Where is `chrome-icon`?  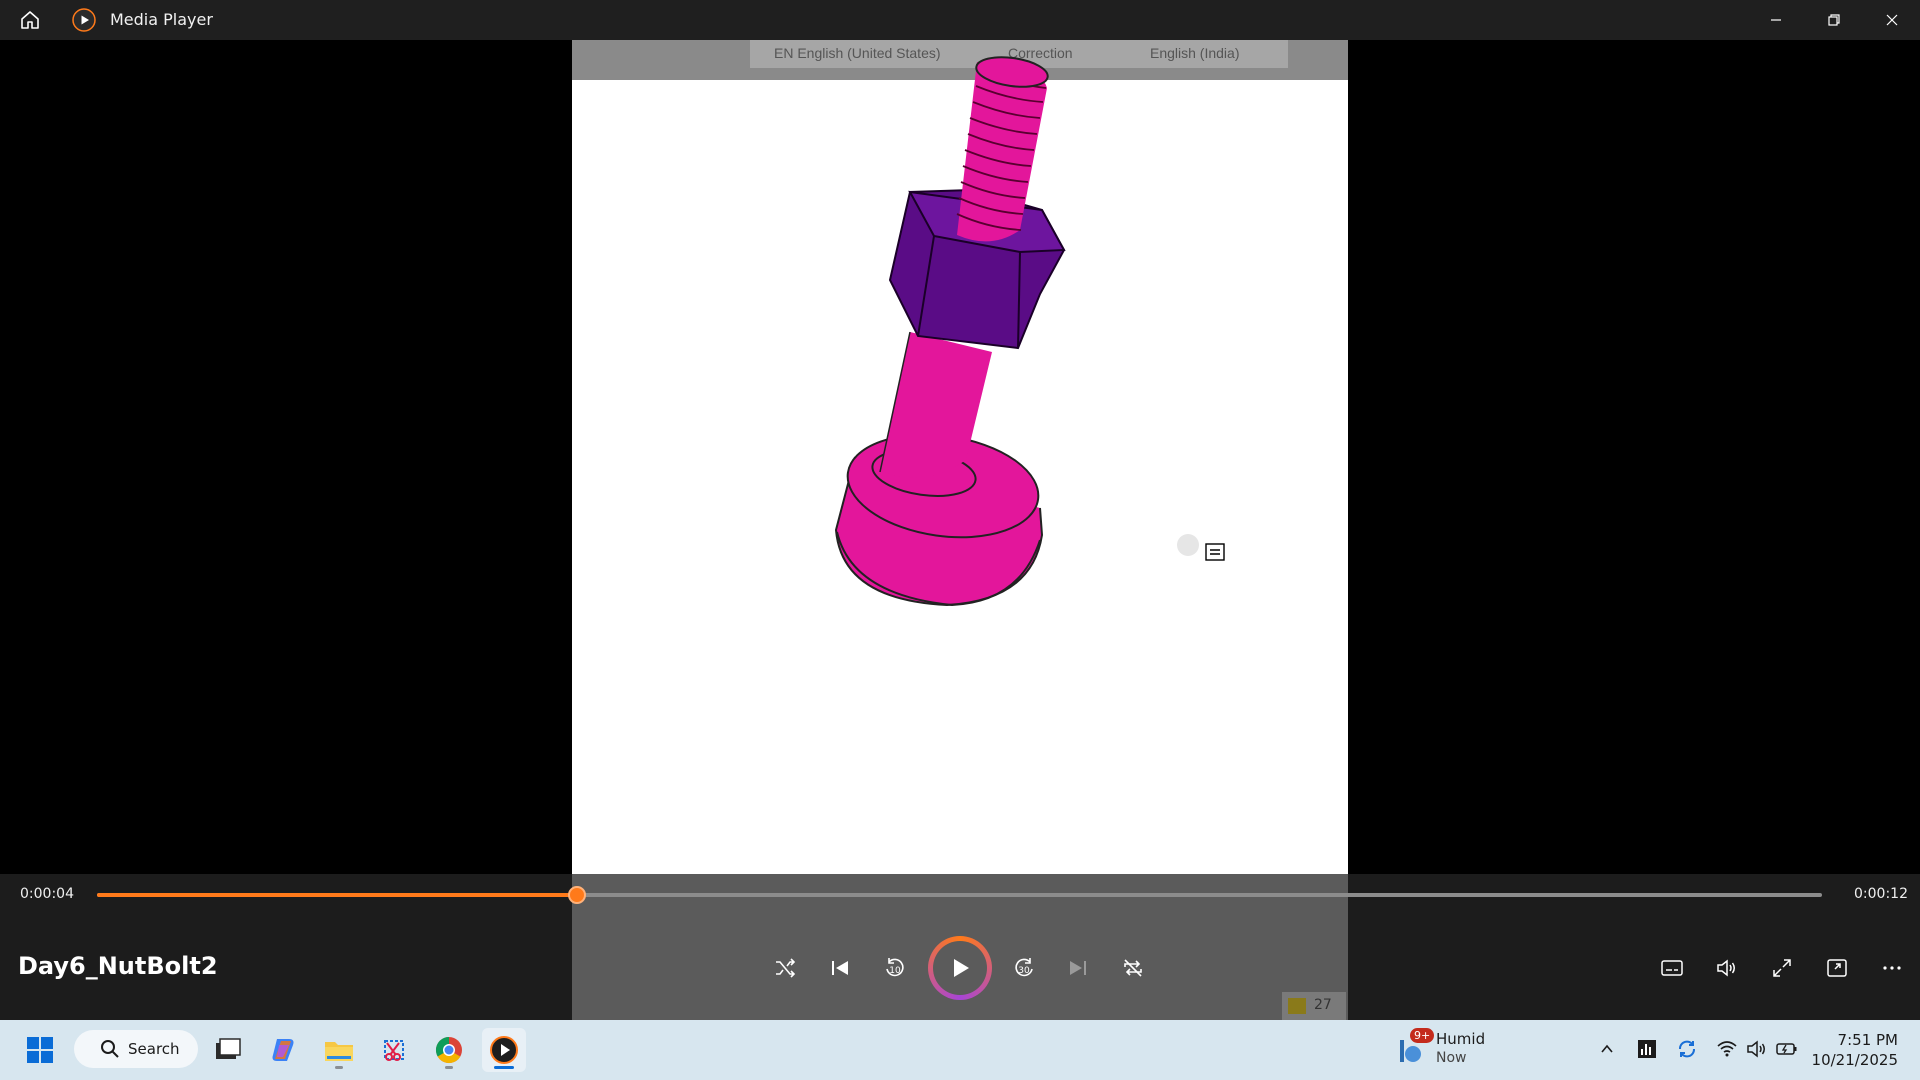
chrome-icon is located at coordinates (448, 1050).